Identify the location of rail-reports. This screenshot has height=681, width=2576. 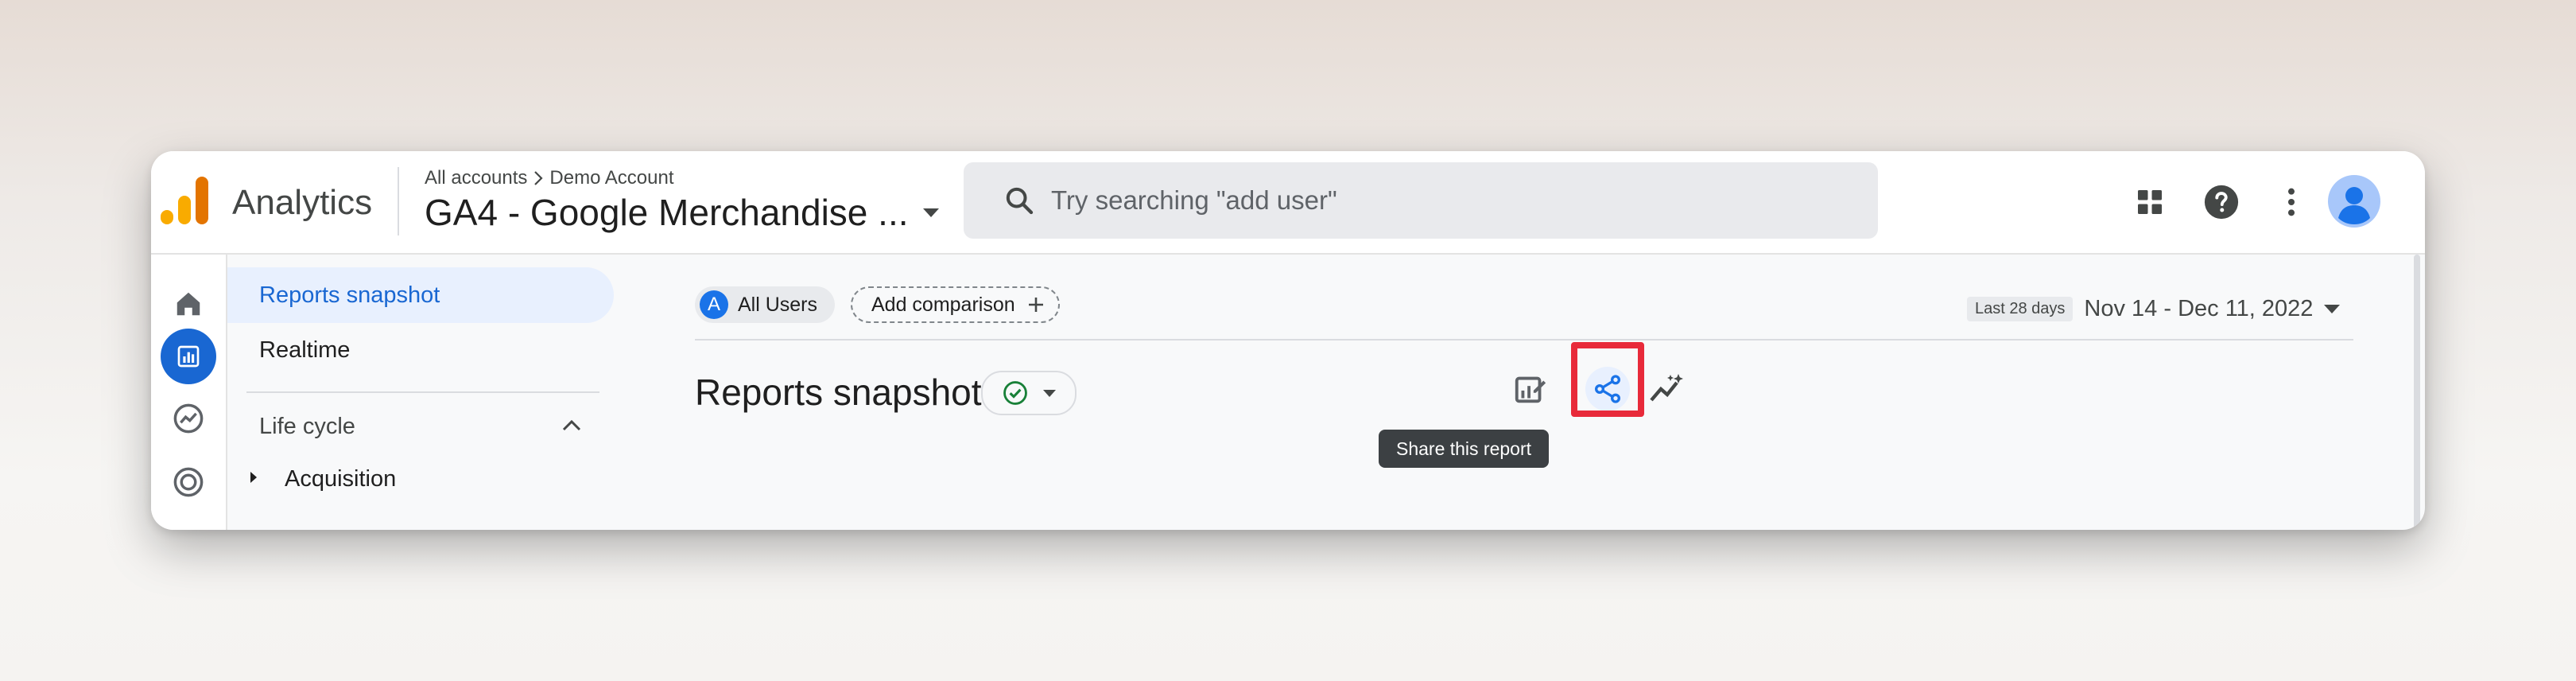
(188, 357).